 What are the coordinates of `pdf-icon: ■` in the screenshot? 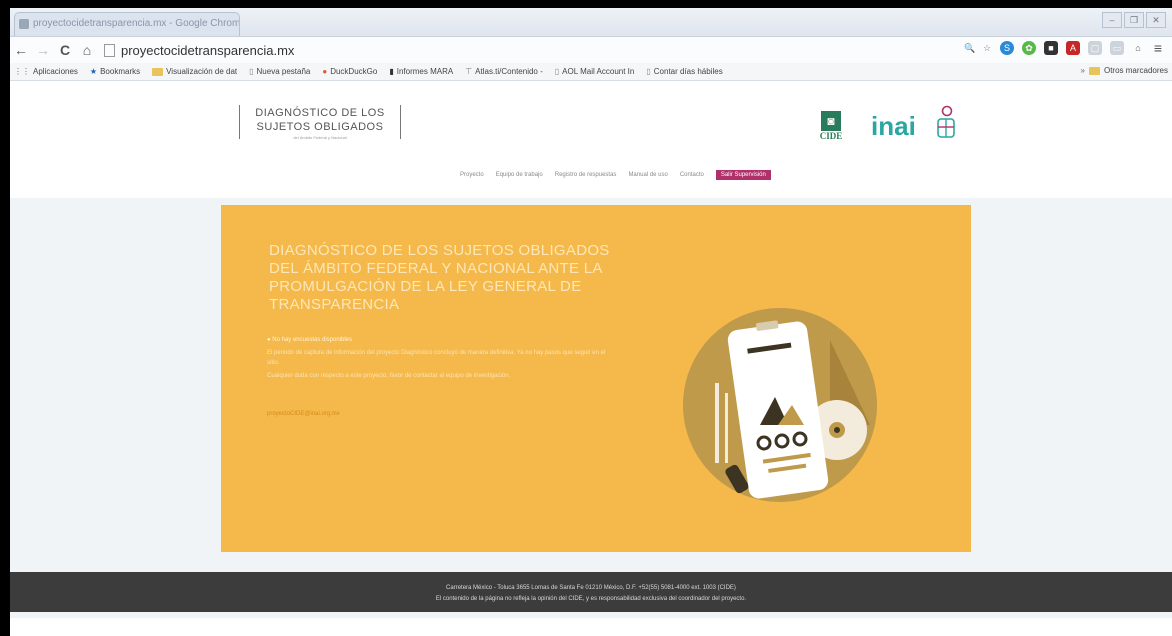 It's located at (1051, 48).